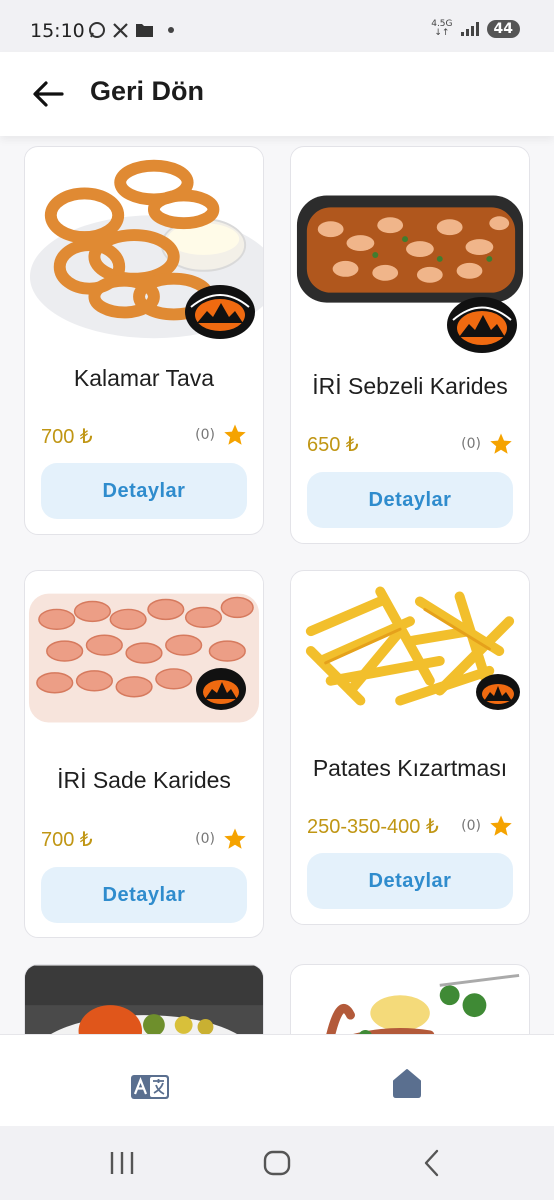 The image size is (554, 1200). I want to click on x-icon, so click(120, 30).